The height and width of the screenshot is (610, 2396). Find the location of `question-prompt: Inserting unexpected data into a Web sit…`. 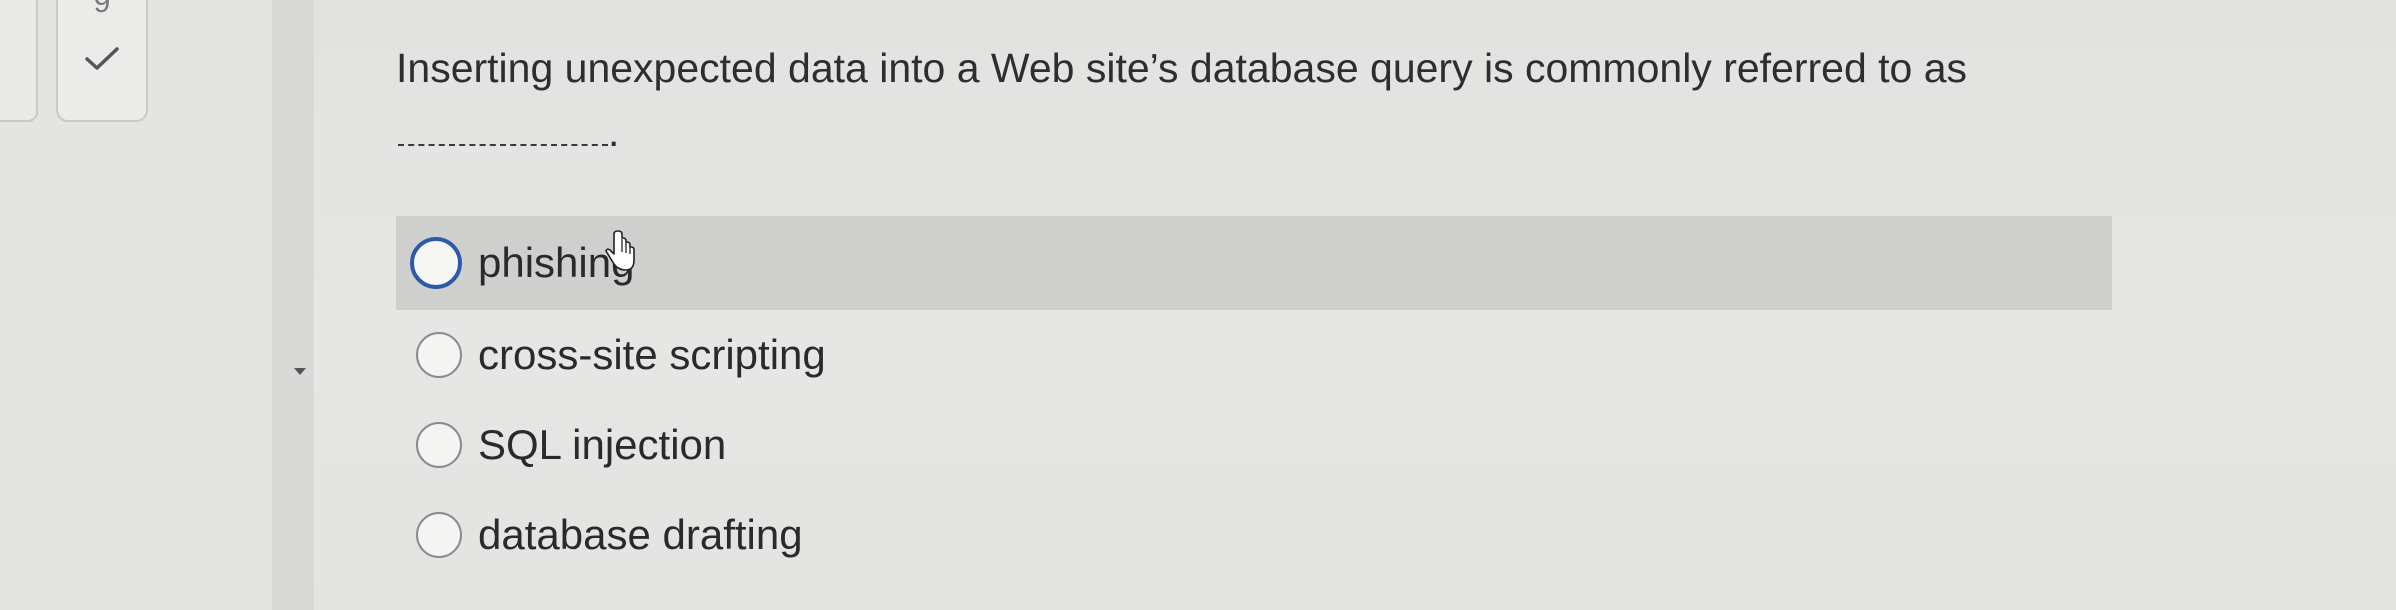

question-prompt: Inserting unexpected data into a Web sit… is located at coordinates (1182, 68).